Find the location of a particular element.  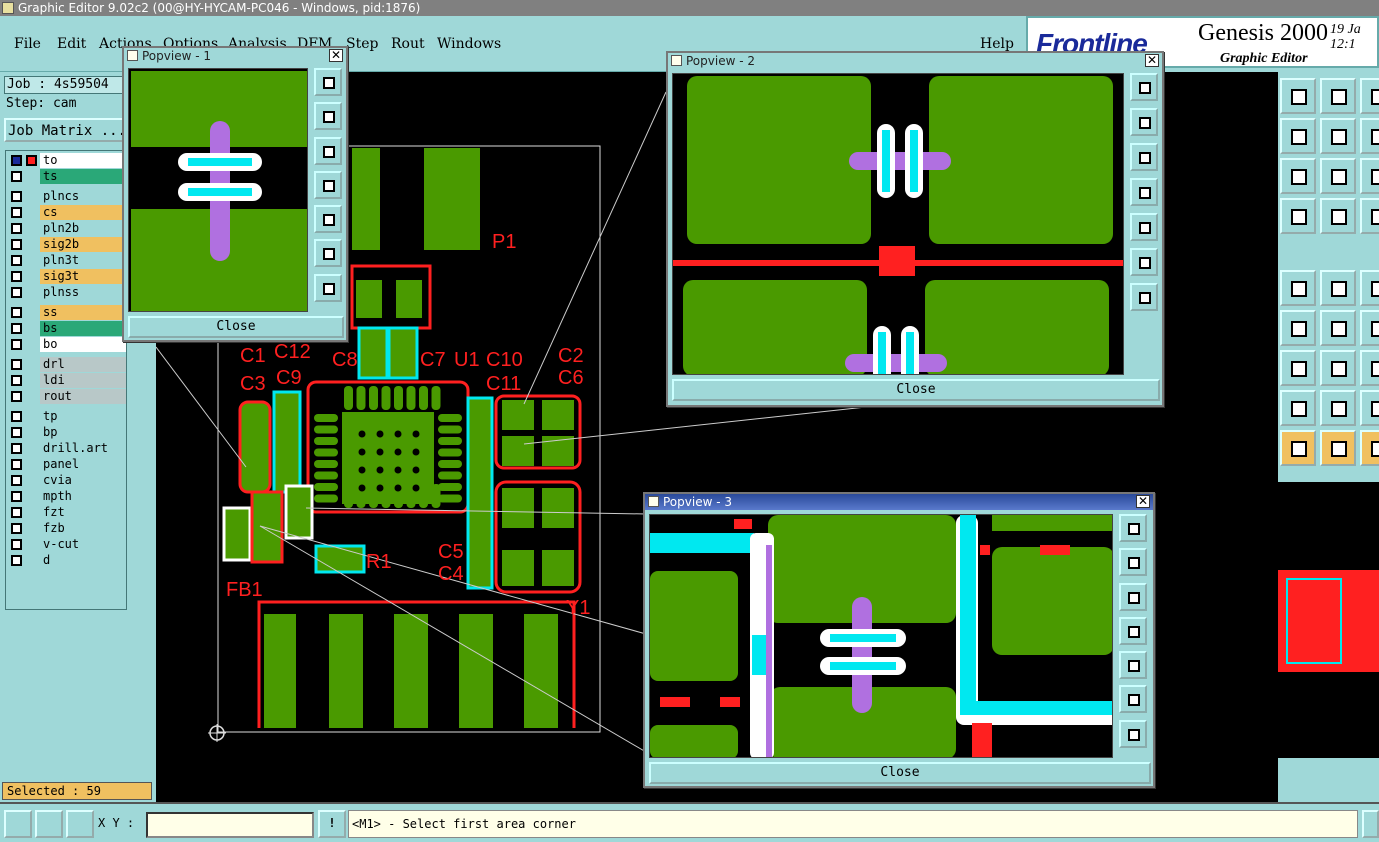

layer-row: pln2b is located at coordinates (67, 228).